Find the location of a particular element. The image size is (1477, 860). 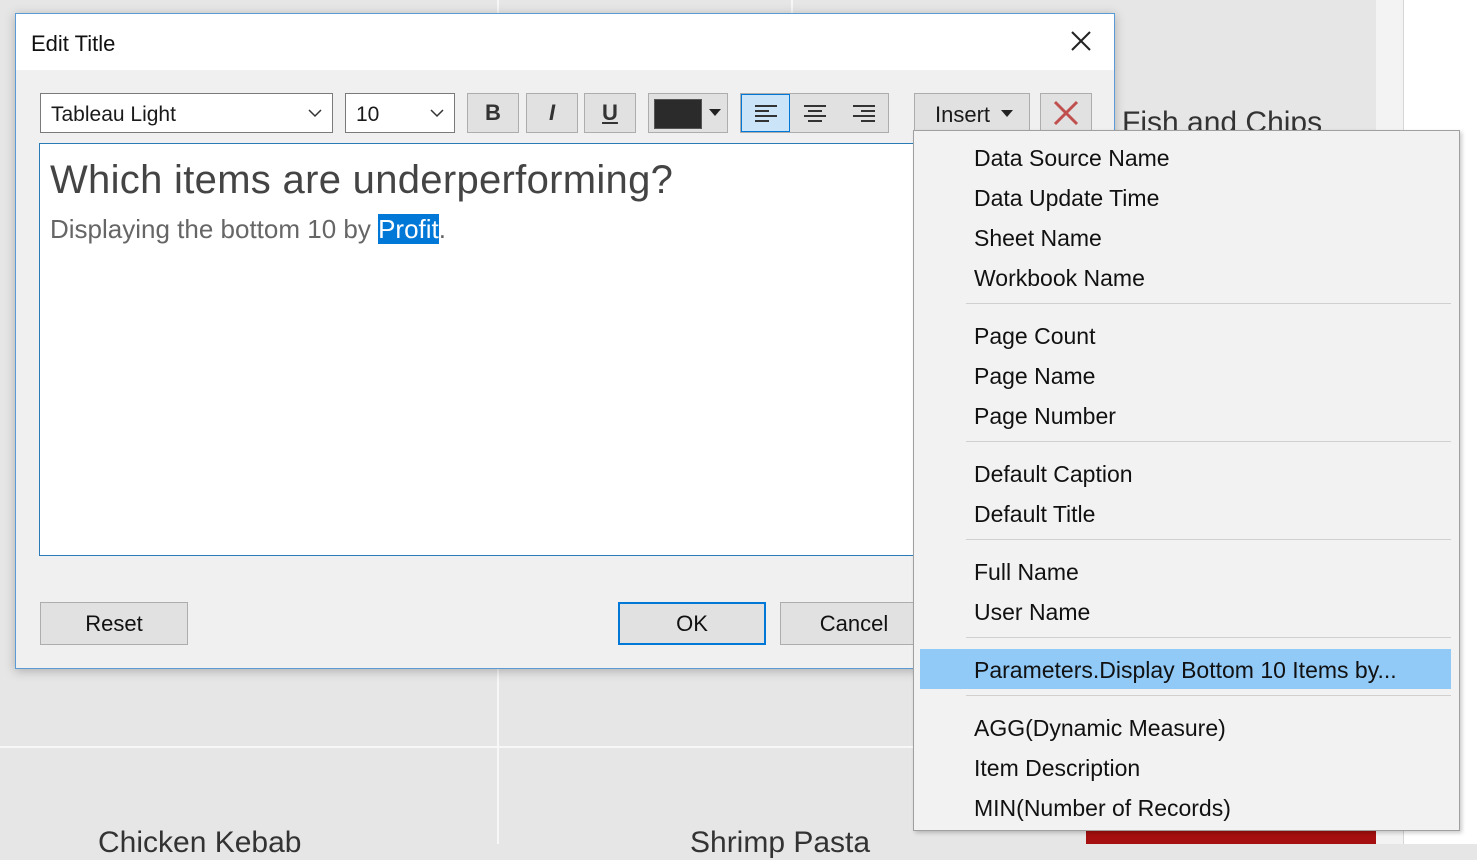

cancel-label: Cancel is located at coordinates (854, 623).